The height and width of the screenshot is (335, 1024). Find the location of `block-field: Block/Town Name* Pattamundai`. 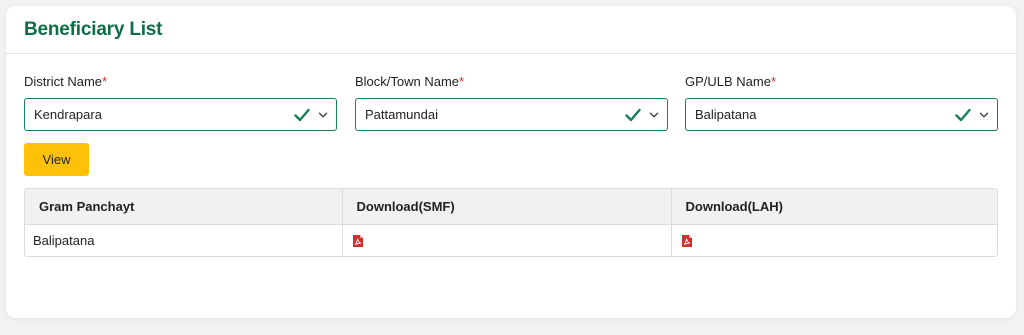

block-field: Block/Town Name* Pattamundai is located at coordinates (511, 102).